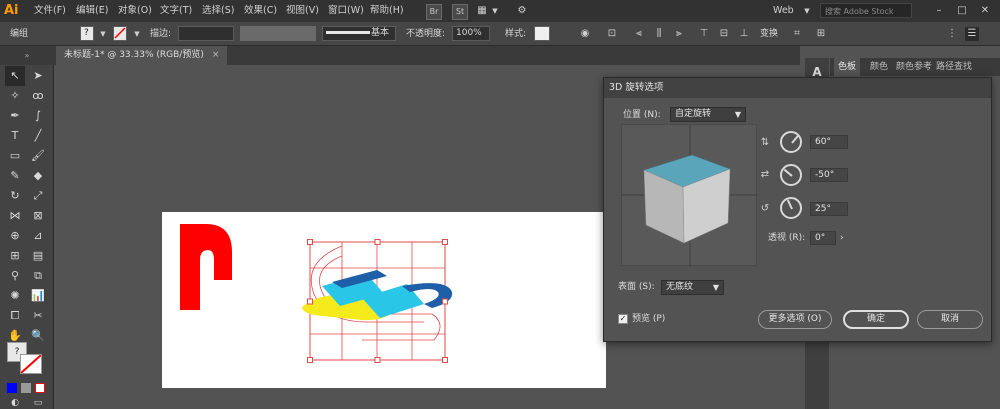 This screenshot has width=1000, height=409. Describe the element at coordinates (38, 176) in the screenshot. I see `eraser-tool-icon: ◆` at that location.